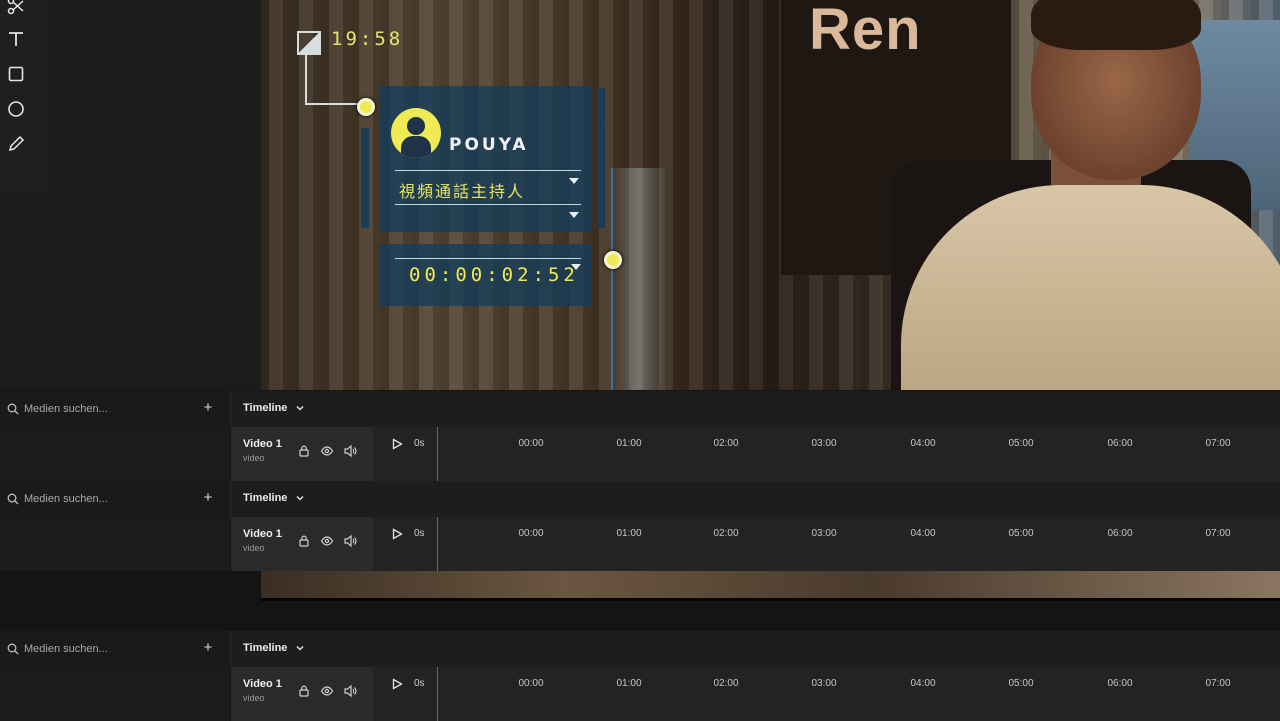 The width and height of the screenshot is (1280, 721). What do you see at coordinates (24, 291) in the screenshot?
I see `canvas-margin-lower` at bounding box center [24, 291].